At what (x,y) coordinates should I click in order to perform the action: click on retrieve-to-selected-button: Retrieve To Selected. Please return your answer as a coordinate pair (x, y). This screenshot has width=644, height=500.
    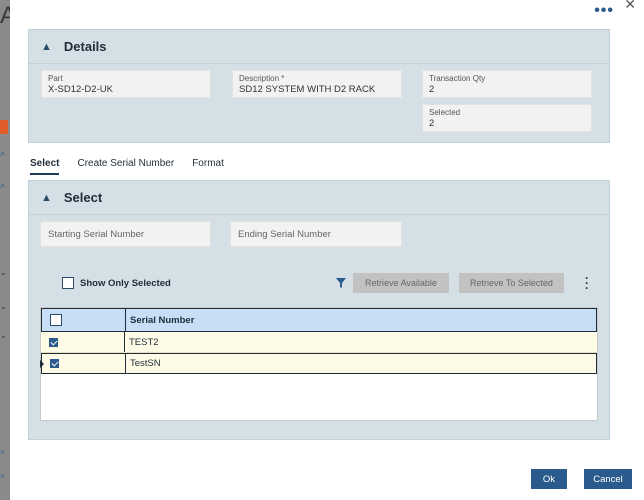
    Looking at the image, I should click on (511, 283).